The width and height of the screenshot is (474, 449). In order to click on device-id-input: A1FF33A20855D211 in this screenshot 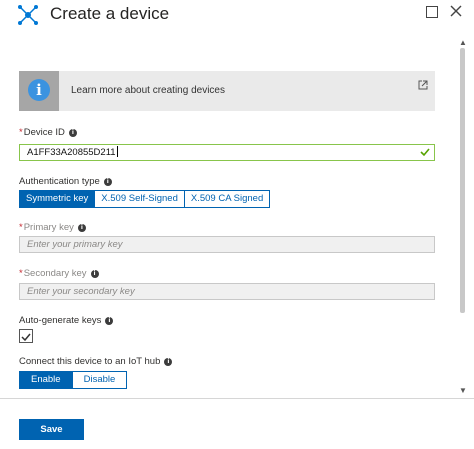, I will do `click(227, 152)`.